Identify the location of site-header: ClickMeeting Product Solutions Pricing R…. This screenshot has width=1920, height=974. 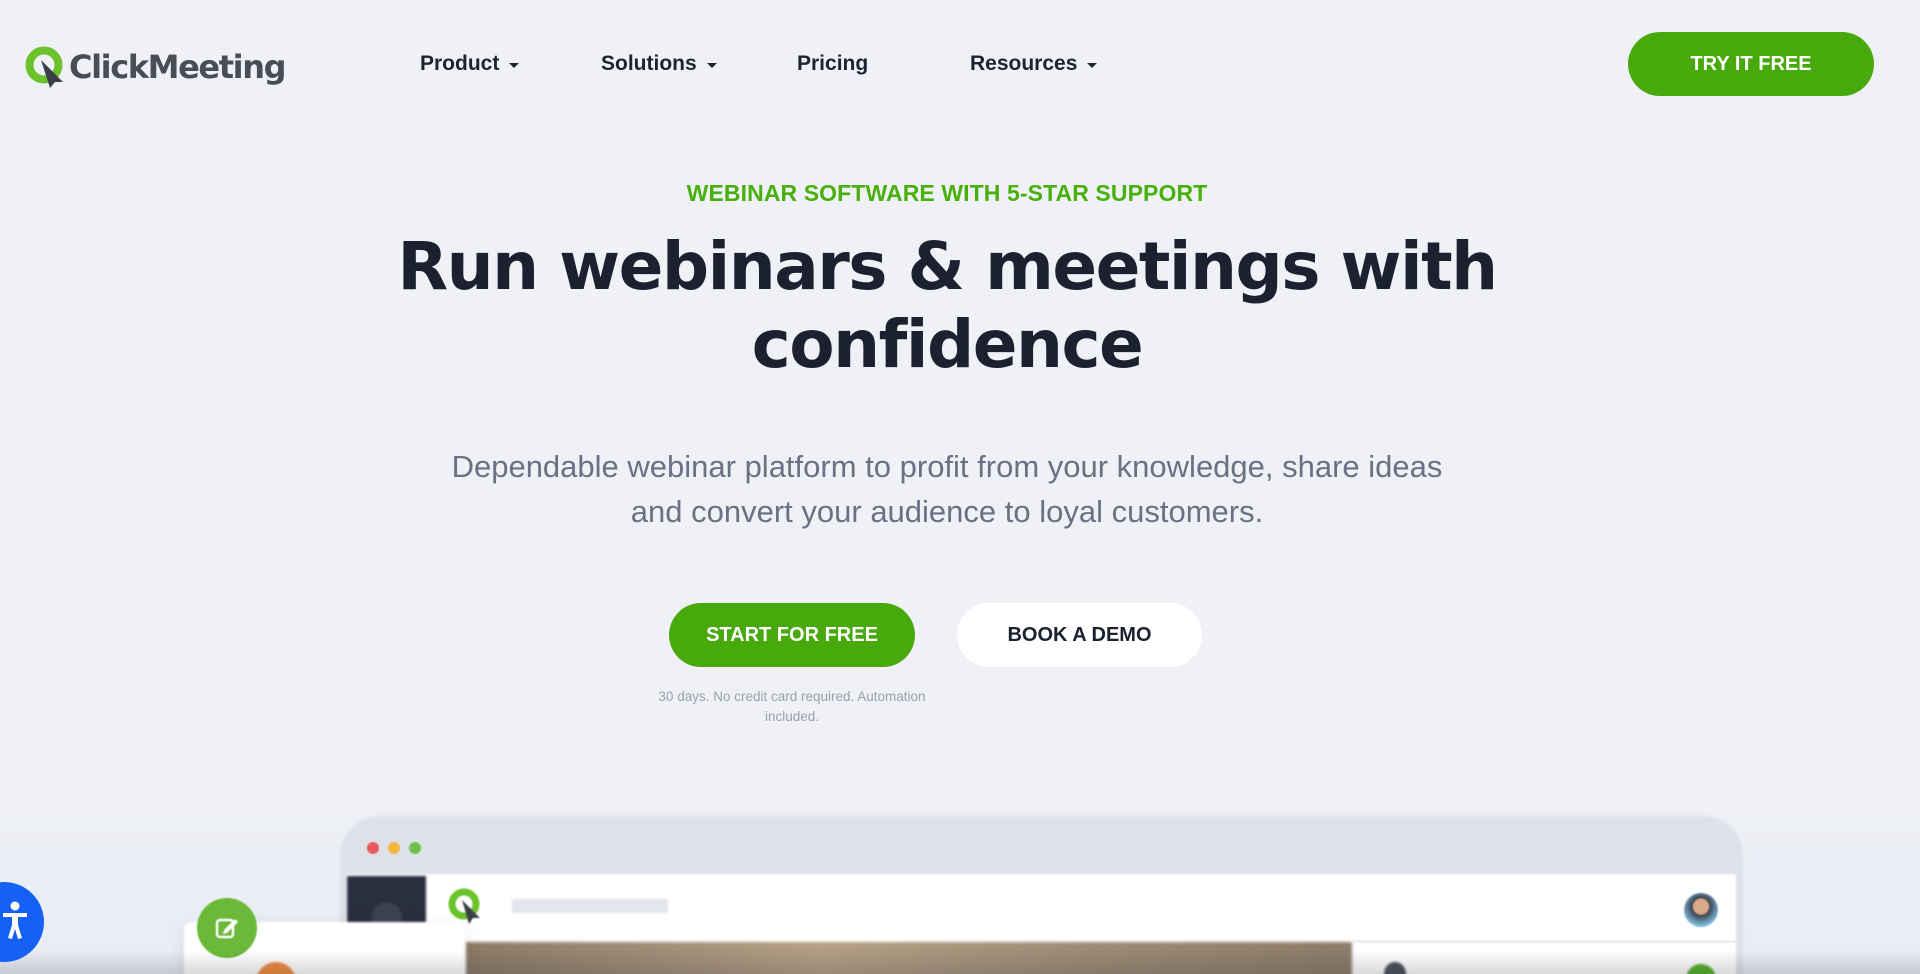
(960, 64).